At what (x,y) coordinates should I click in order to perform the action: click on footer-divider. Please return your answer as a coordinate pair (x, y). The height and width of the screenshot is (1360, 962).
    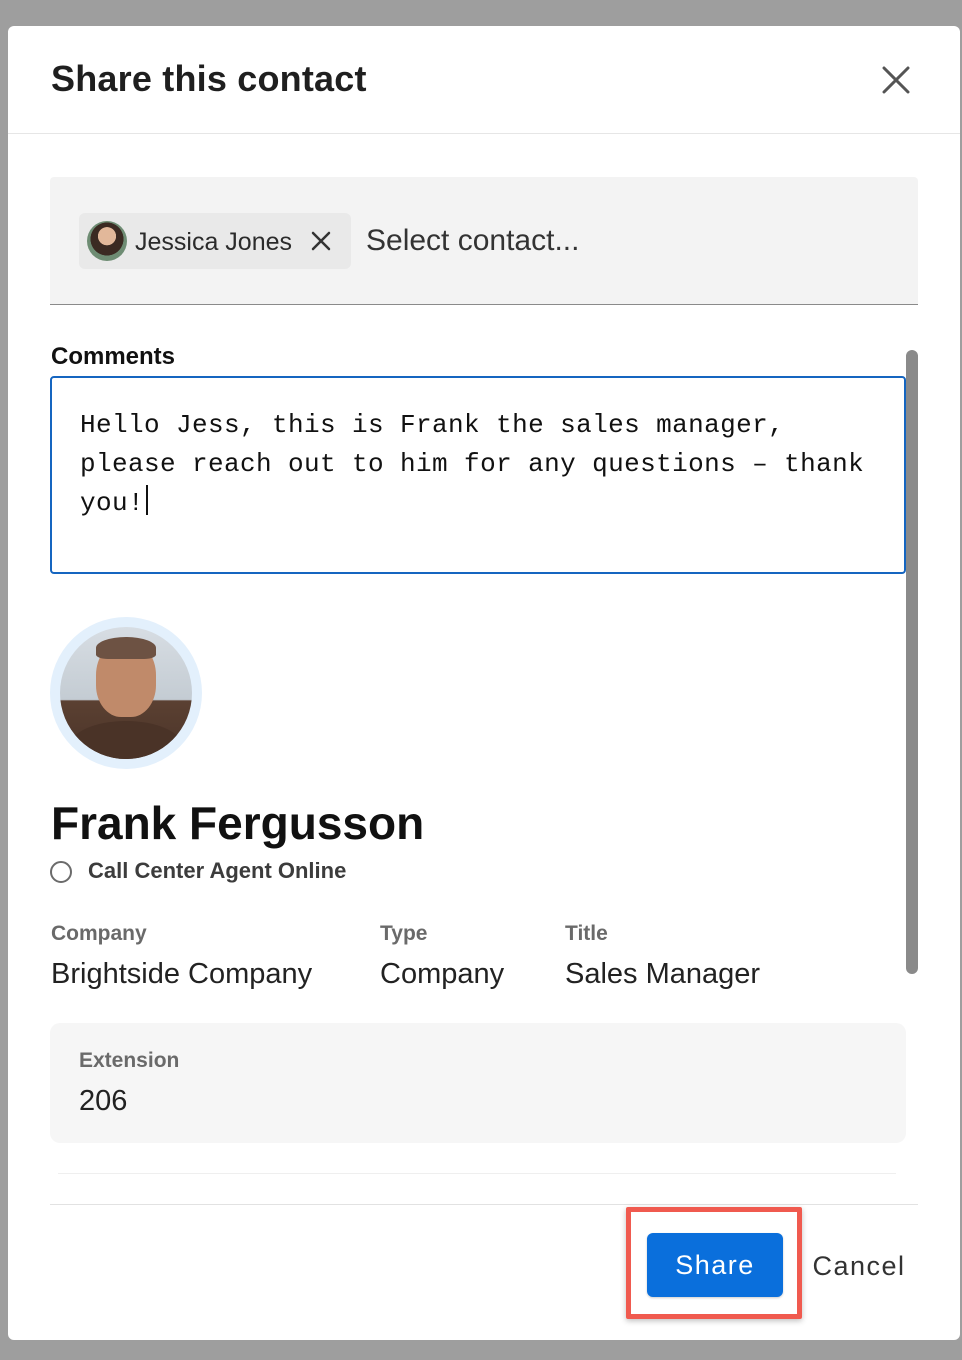
    Looking at the image, I should click on (484, 1204).